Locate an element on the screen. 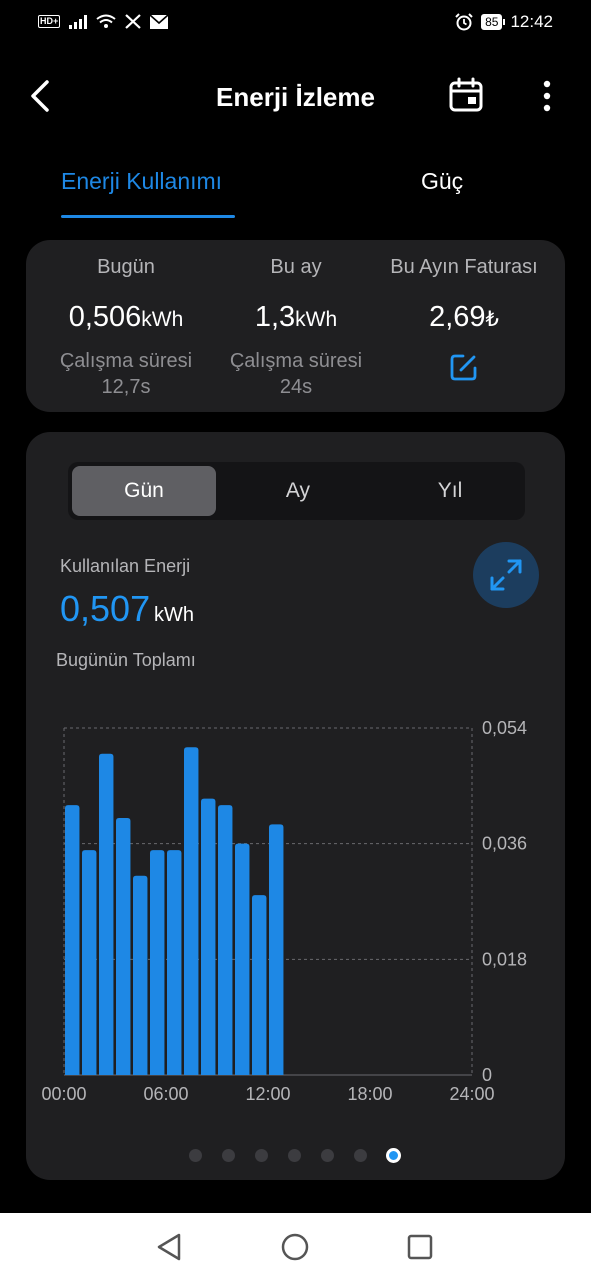 The width and height of the screenshot is (591, 1280). signal-icon is located at coordinates (78, 21).